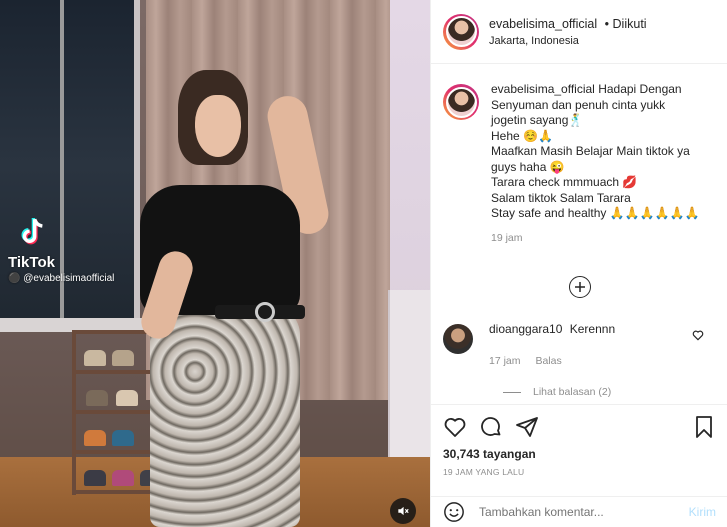 The height and width of the screenshot is (527, 727). Describe the element at coordinates (31, 262) in the screenshot. I see `tiktok-brand-label: TikTok` at that location.